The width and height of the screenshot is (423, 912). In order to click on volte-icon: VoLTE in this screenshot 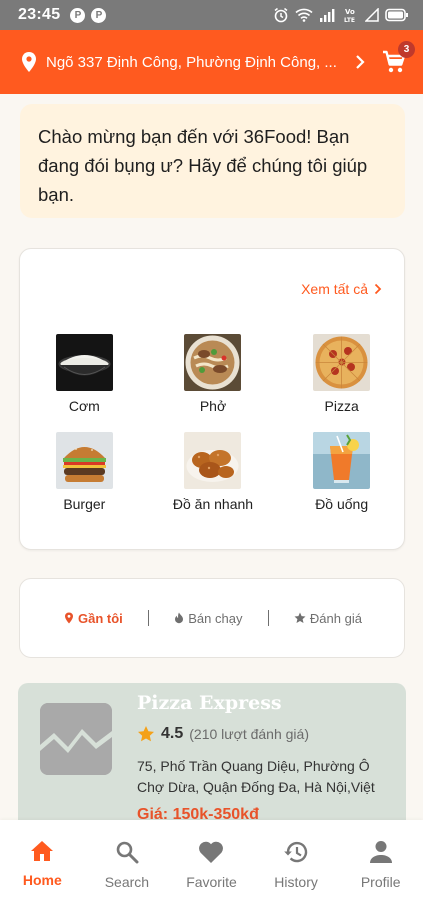, I will do `click(349, 15)`.